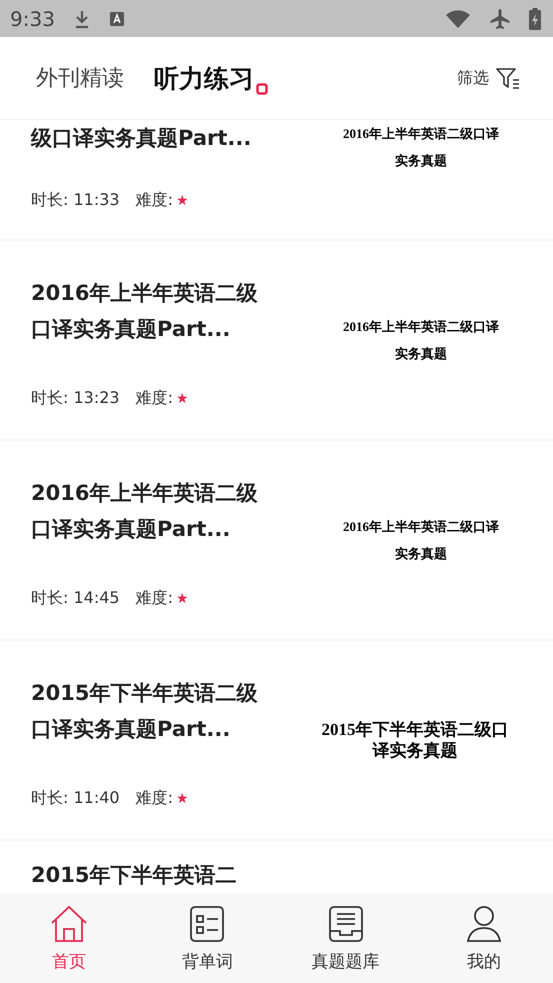 The width and height of the screenshot is (553, 983). I want to click on clock: 9:33, so click(32, 18).